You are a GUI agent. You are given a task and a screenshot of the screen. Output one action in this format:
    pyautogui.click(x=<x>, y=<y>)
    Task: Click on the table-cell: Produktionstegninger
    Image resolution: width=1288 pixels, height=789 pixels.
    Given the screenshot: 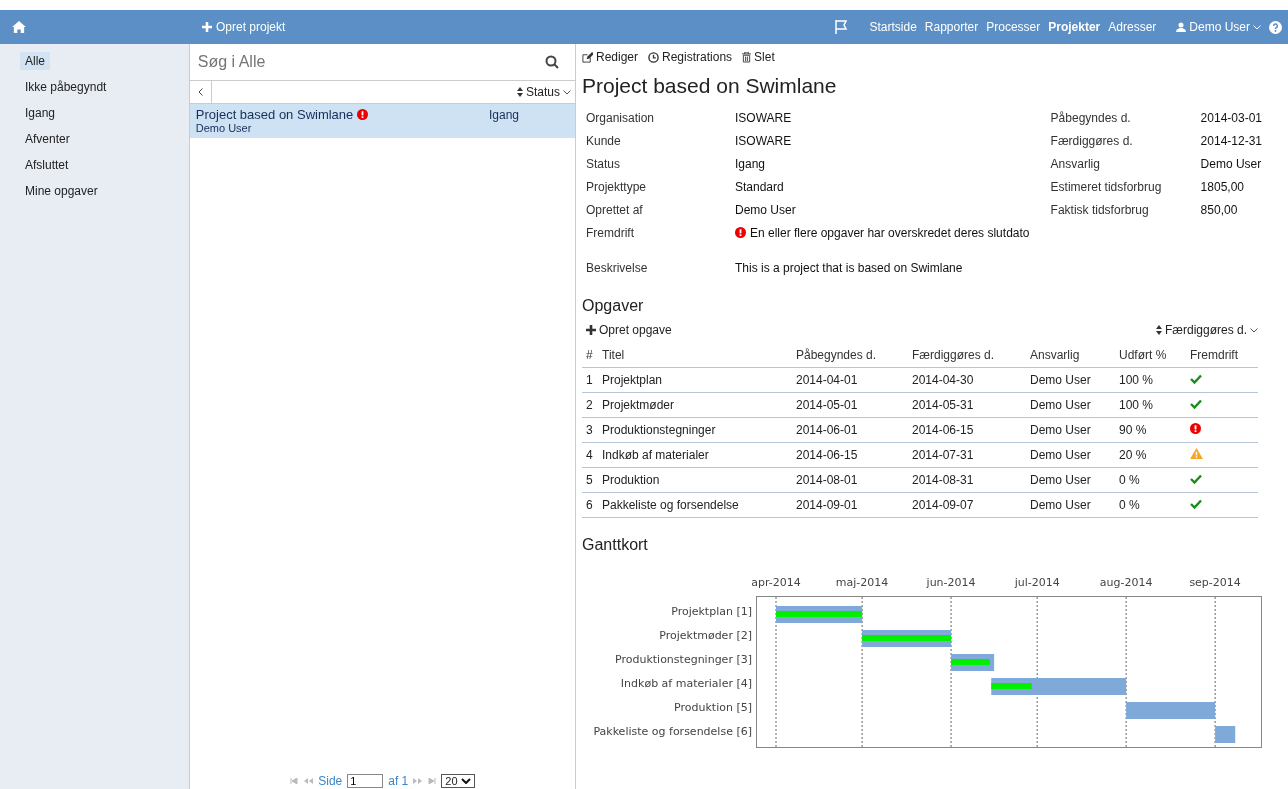 What is the action you would take?
    pyautogui.click(x=695, y=430)
    